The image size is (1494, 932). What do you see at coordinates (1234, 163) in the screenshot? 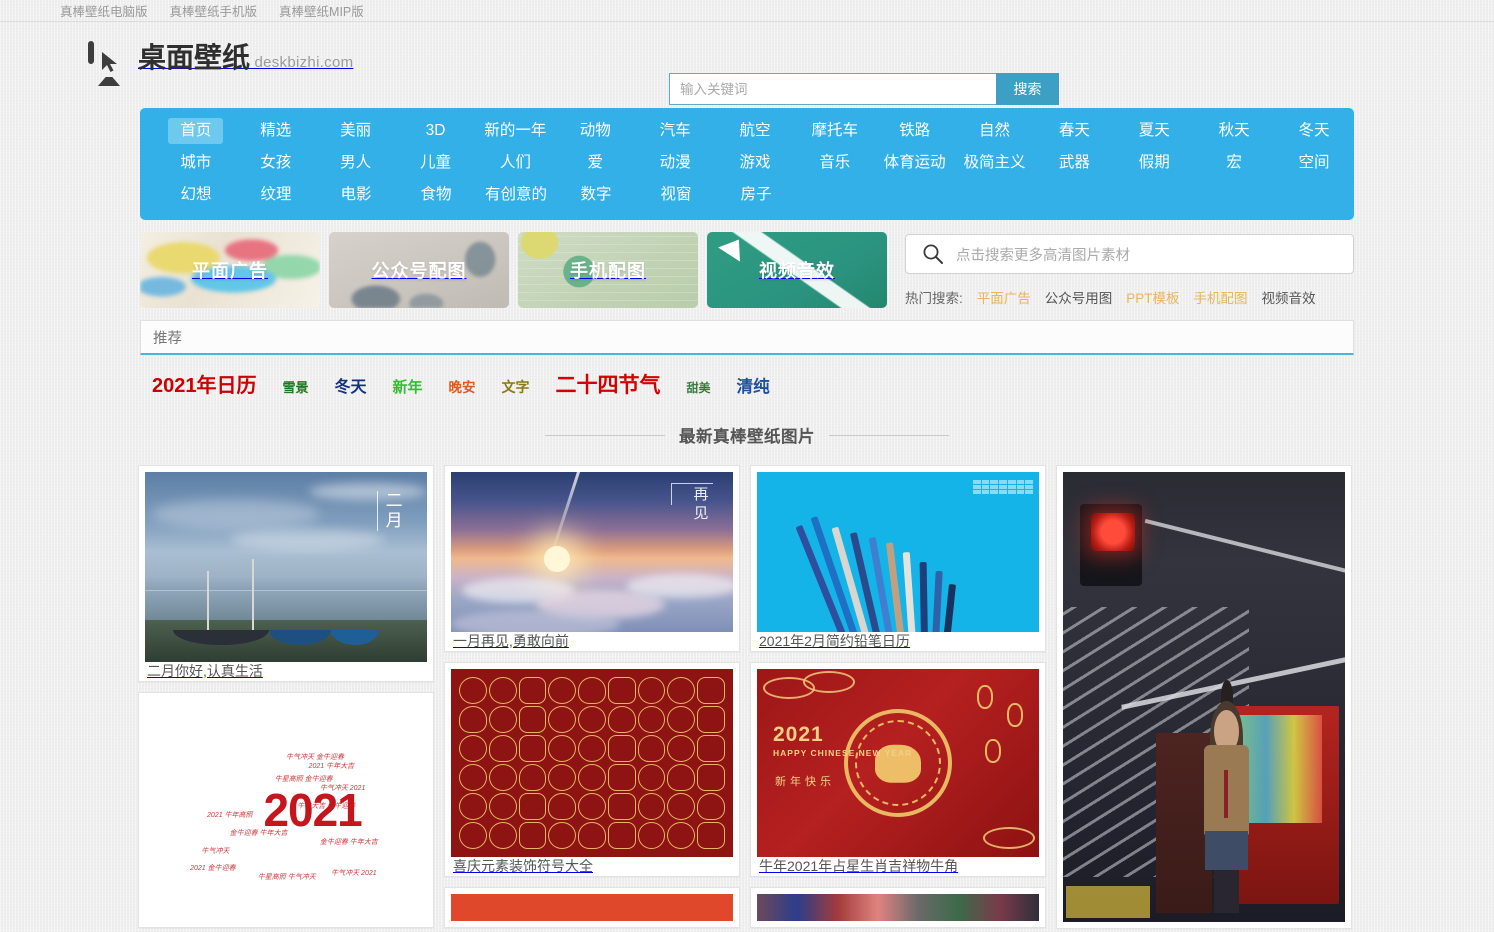
I see `nav-item-macro: 宏` at bounding box center [1234, 163].